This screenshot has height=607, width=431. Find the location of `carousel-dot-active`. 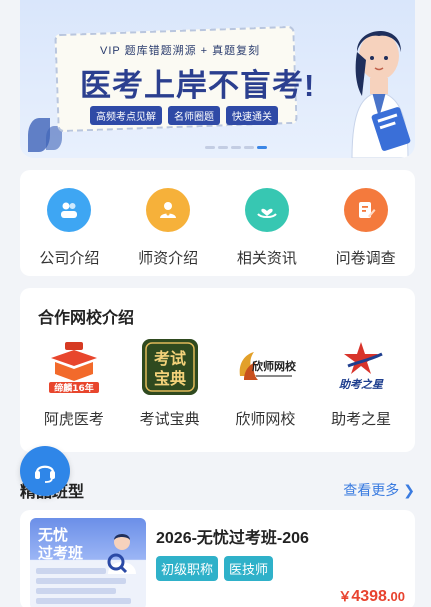

carousel-dot-active is located at coordinates (262, 147).